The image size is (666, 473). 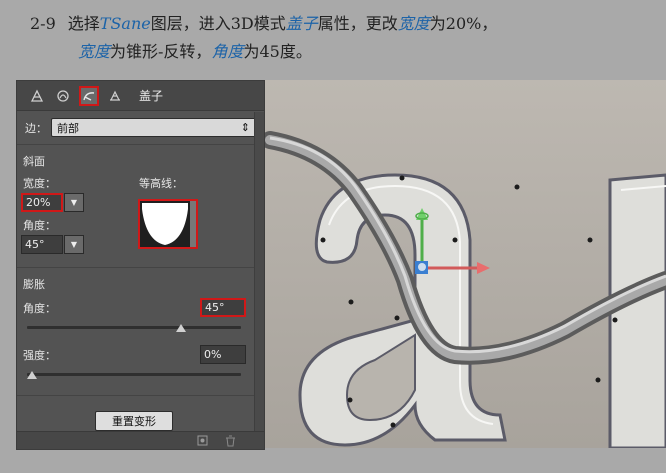 I want to click on strength-input: 0%, so click(x=223, y=354).